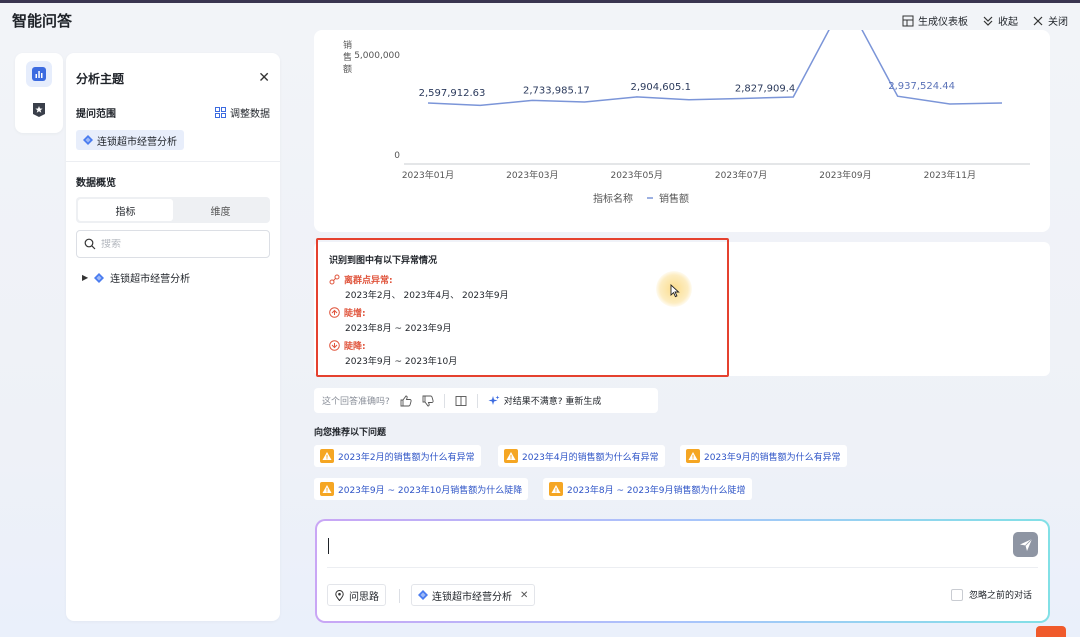 This screenshot has width=1080, height=637. What do you see at coordinates (452, 93) in the screenshot?
I see `data-label: 2,597,912.63` at bounding box center [452, 93].